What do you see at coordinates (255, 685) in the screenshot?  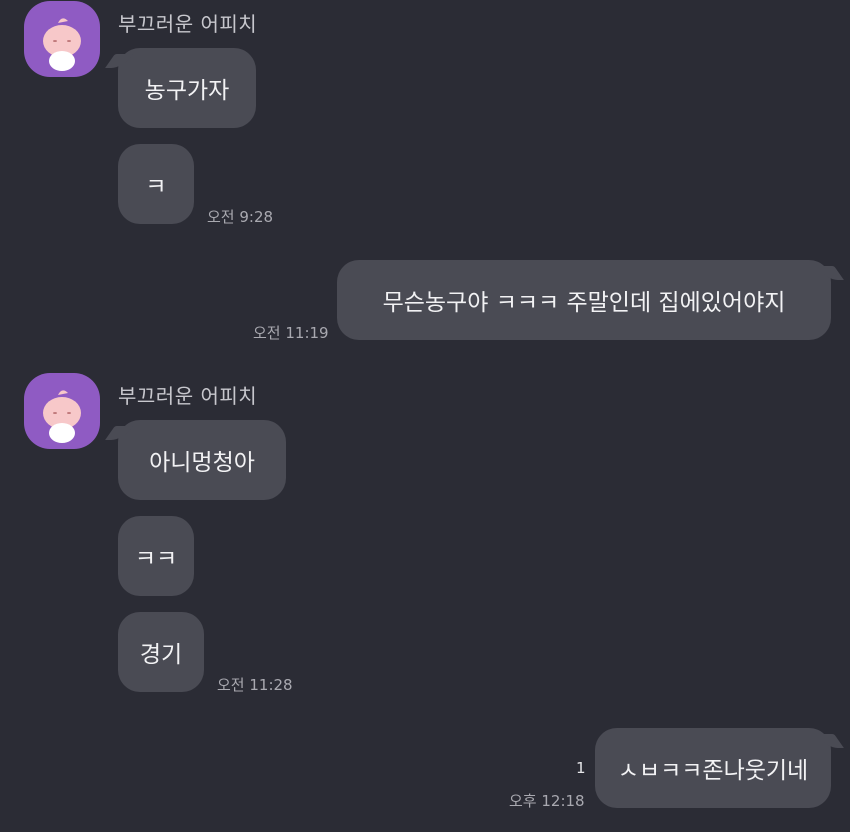 I see `message-timestamp: 오전 11:28` at bounding box center [255, 685].